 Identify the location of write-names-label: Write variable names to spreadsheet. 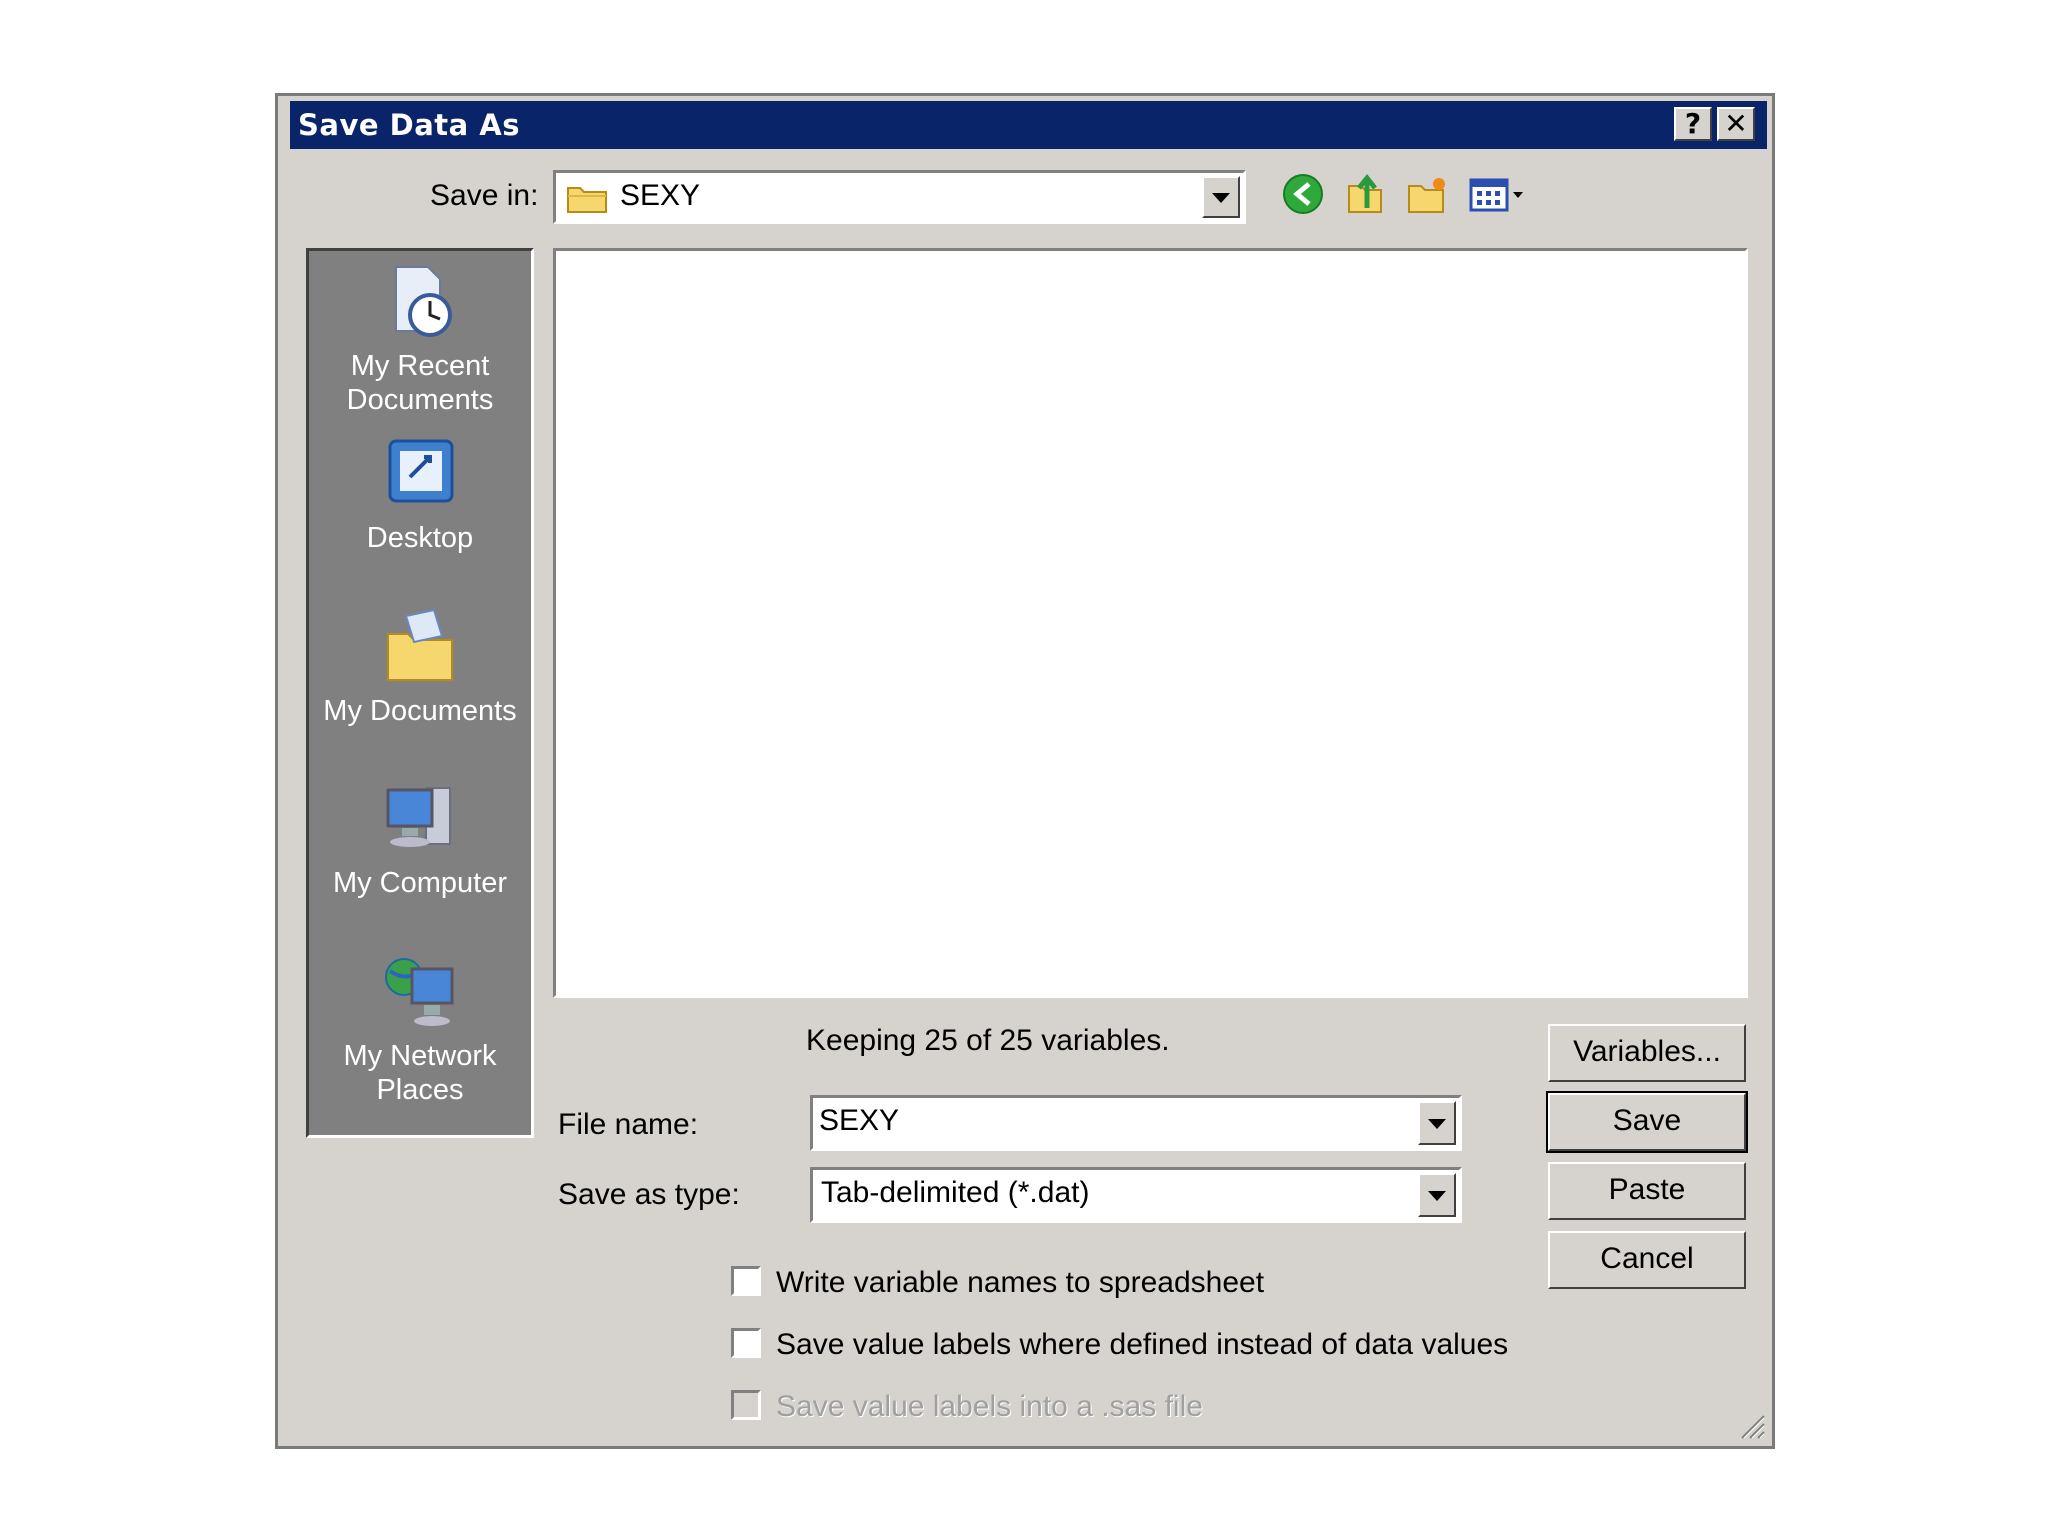
(1020, 1282).